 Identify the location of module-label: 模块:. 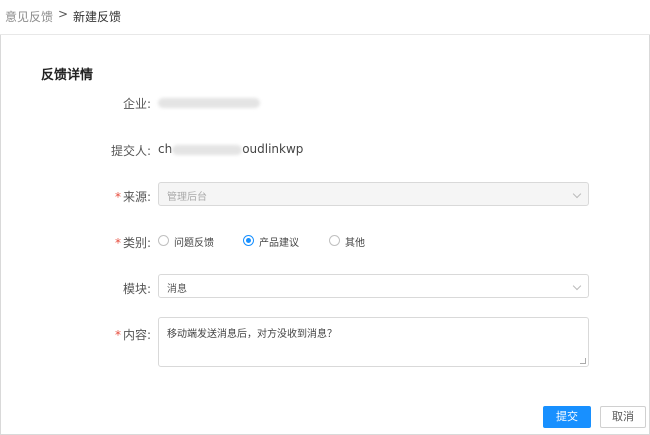
(136, 289).